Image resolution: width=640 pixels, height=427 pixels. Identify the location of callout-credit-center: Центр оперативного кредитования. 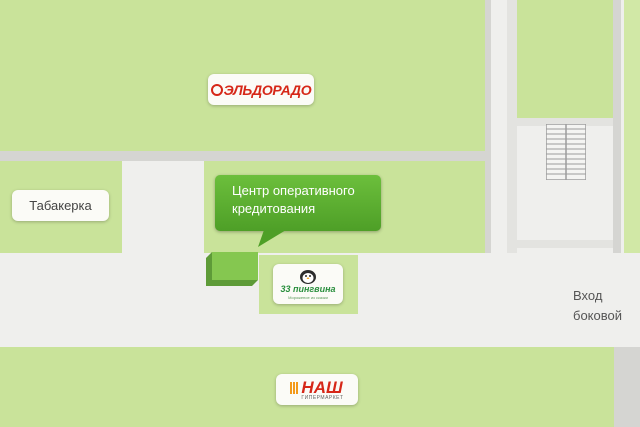
(298, 203).